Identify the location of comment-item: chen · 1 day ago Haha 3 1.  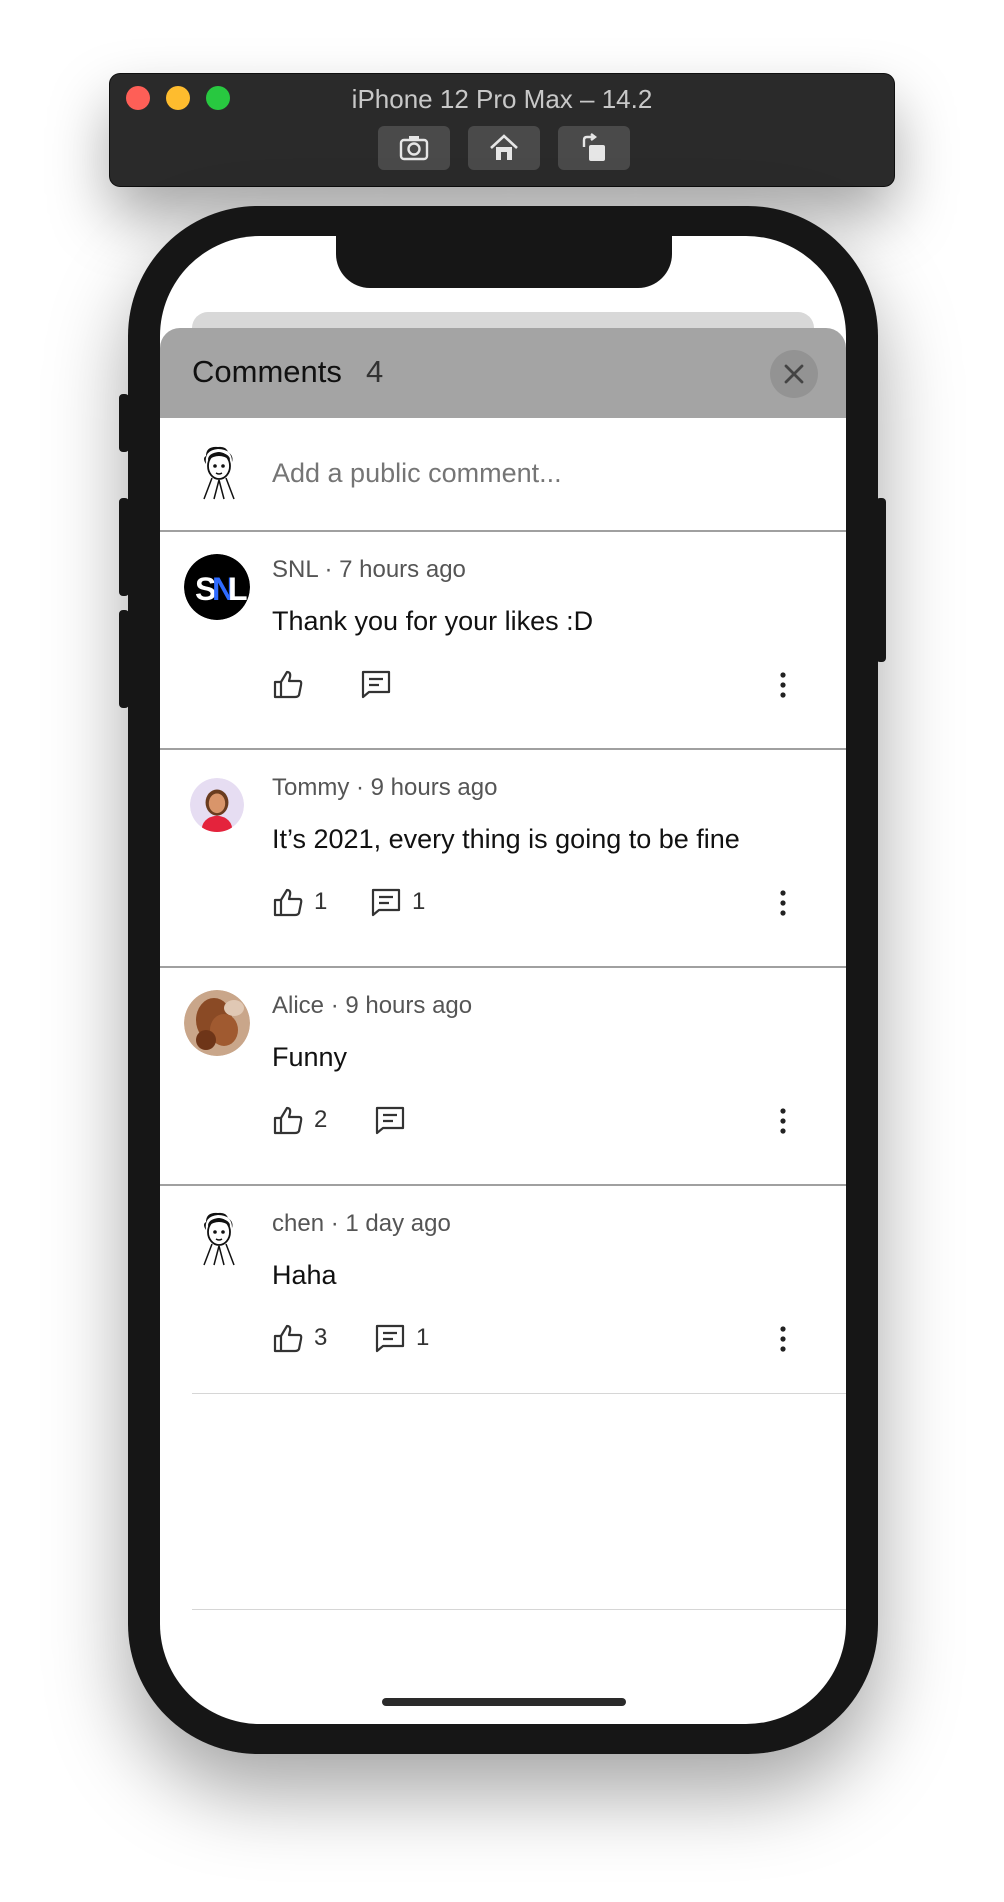
(503, 1294).